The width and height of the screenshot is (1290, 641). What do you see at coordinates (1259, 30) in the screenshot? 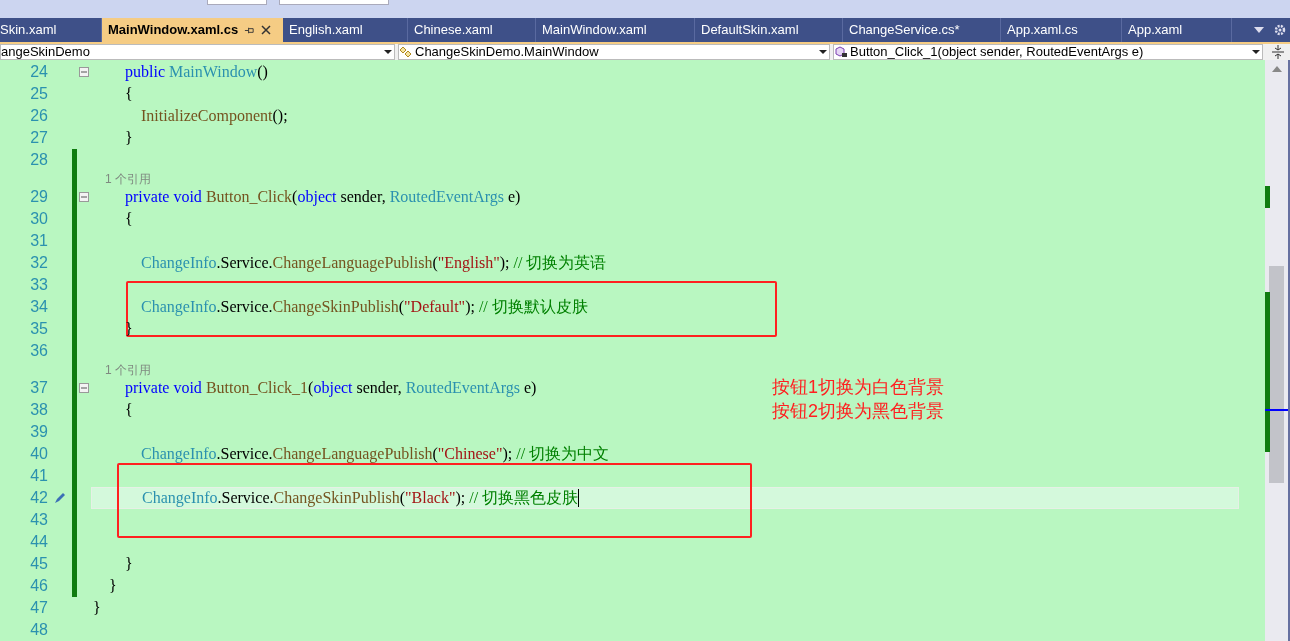
I see `dropdown-icon` at bounding box center [1259, 30].